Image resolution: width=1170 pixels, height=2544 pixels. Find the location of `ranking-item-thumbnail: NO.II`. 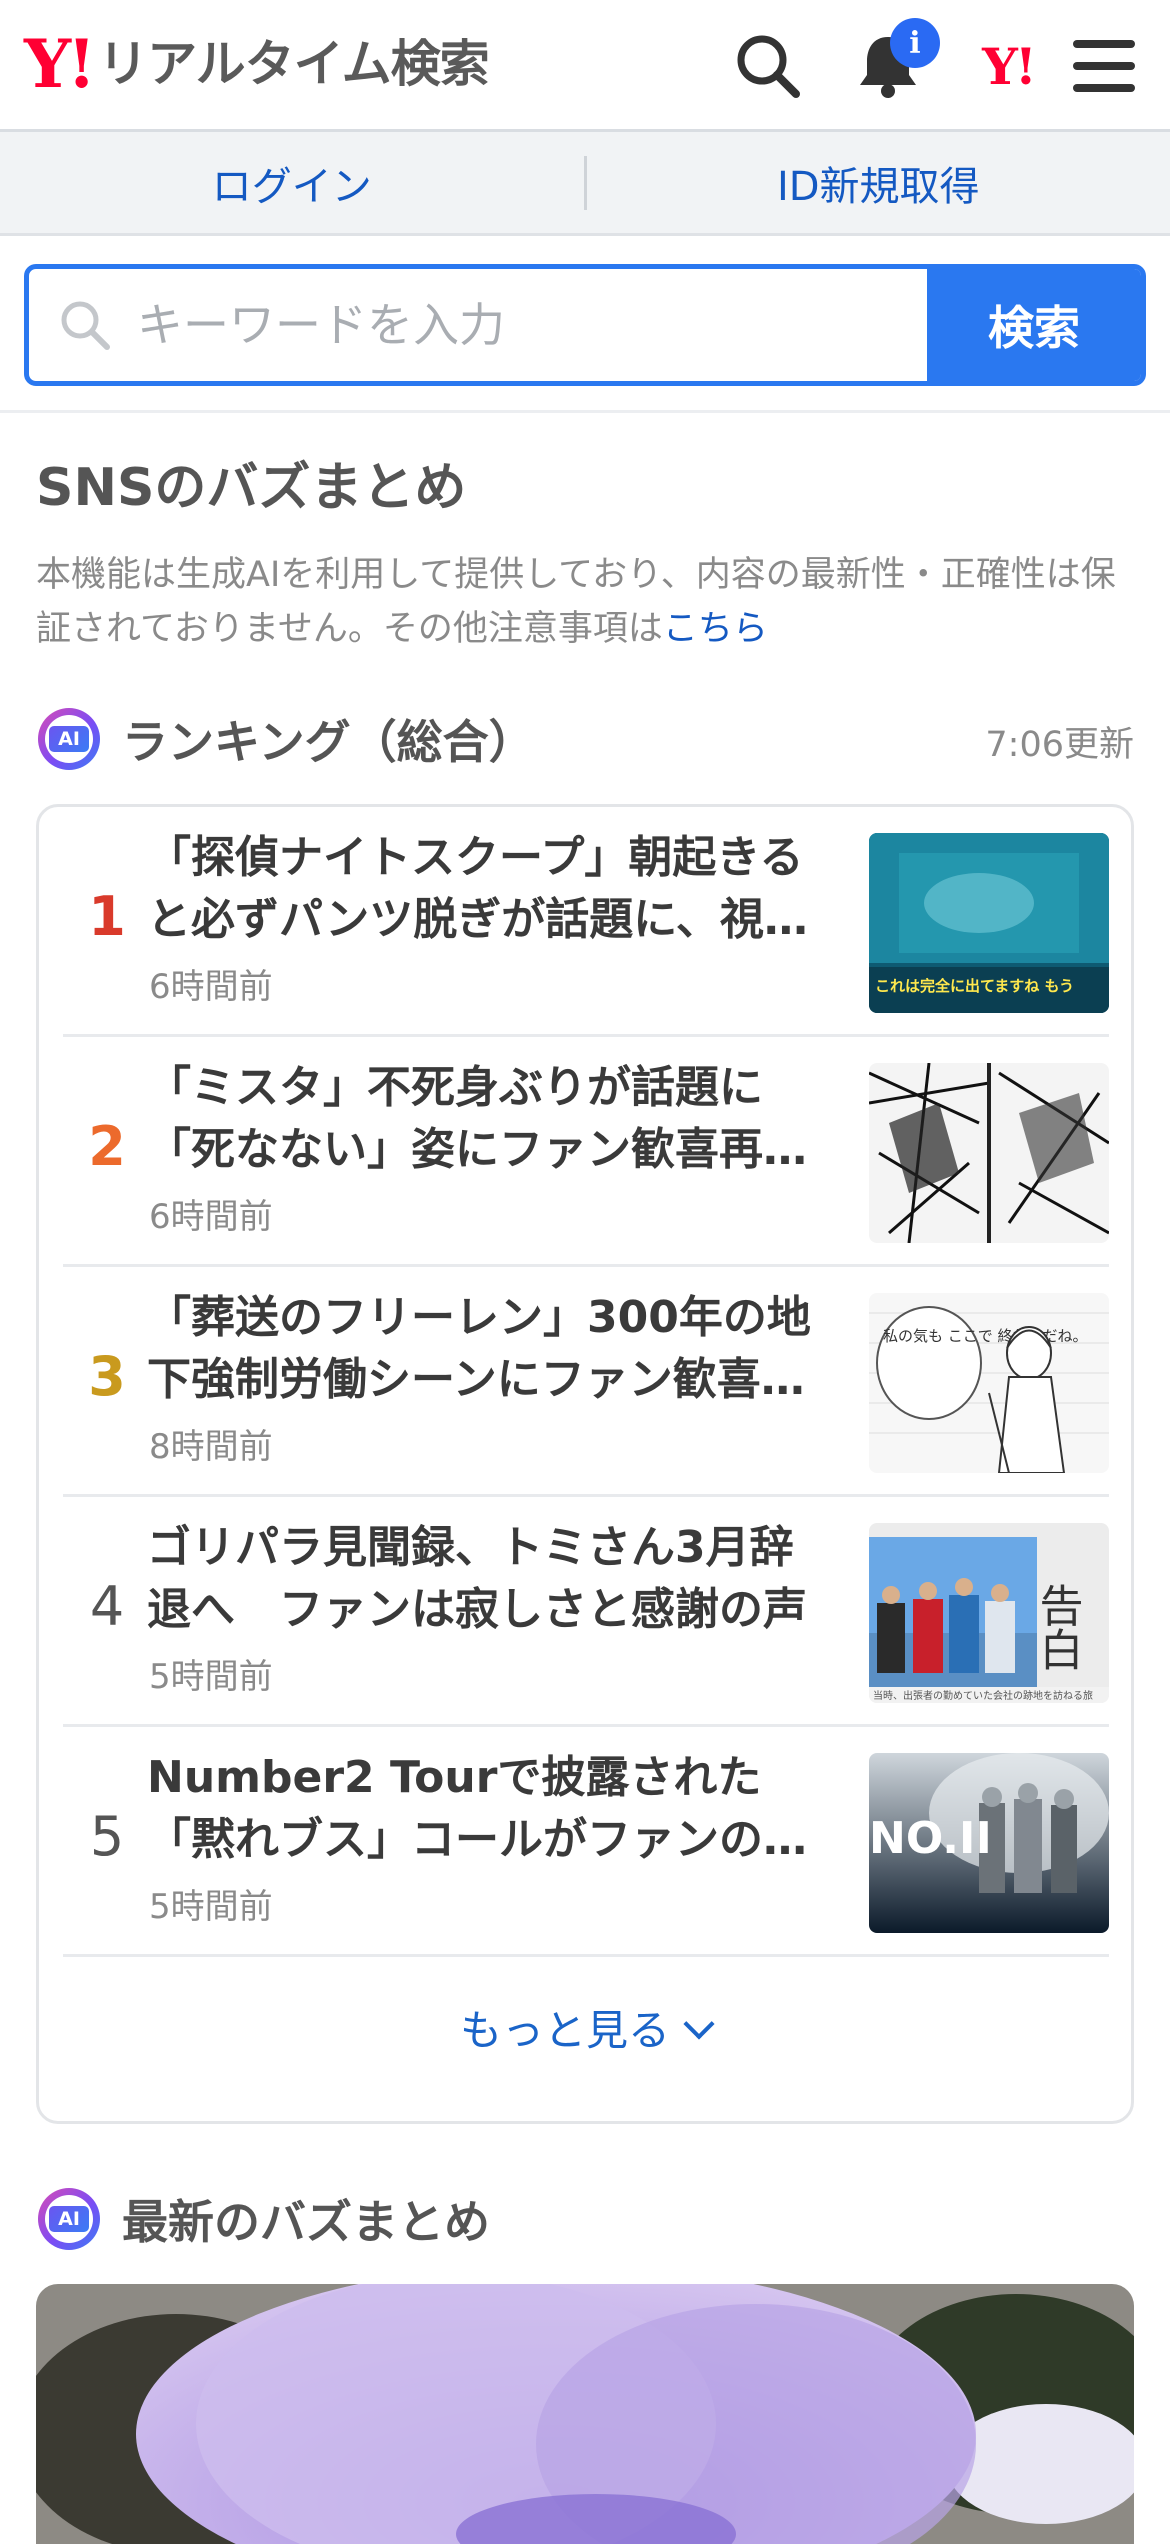

ranking-item-thumbnail: NO.II is located at coordinates (989, 1843).